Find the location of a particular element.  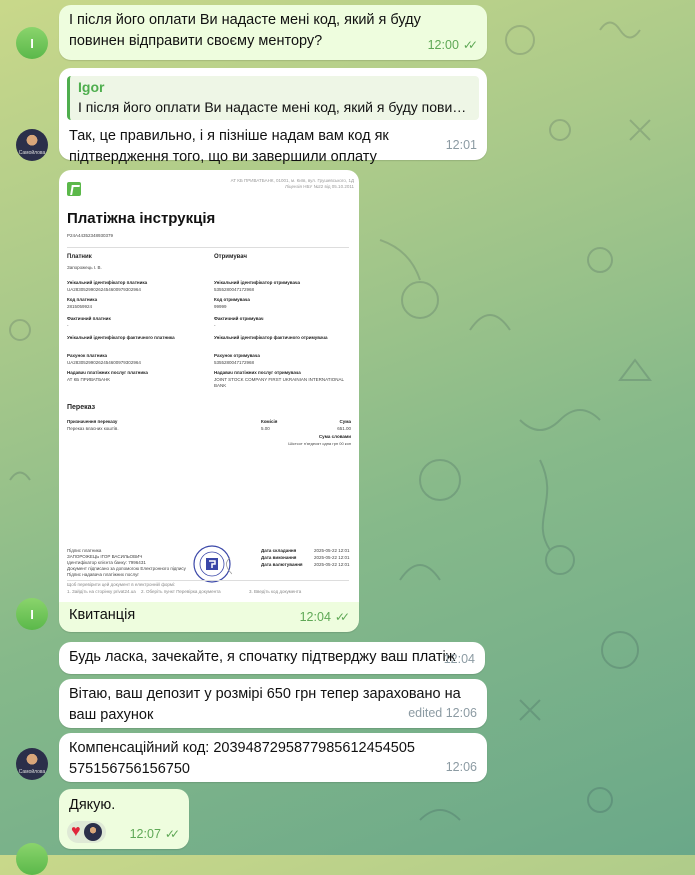

payer-account-label: Рахунок платника is located at coordinates (87, 355).